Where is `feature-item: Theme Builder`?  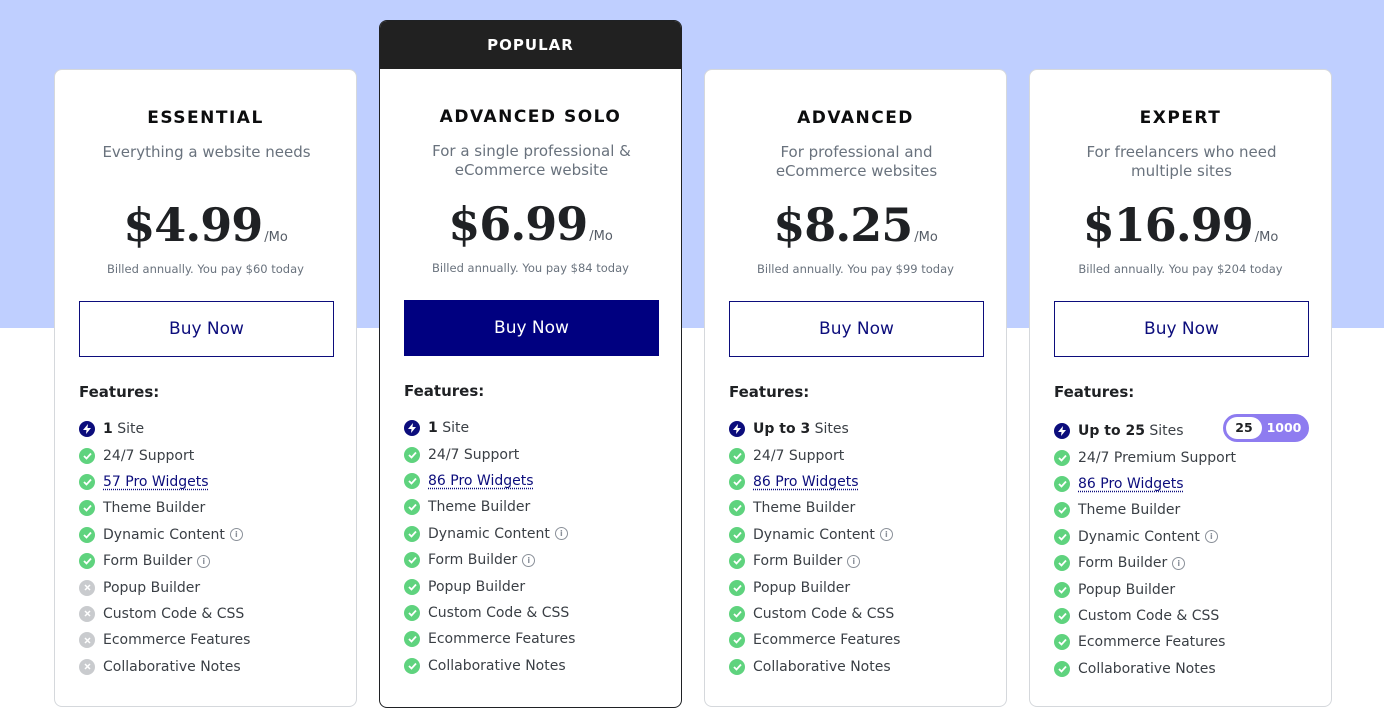 feature-item: Theme Builder is located at coordinates (1145, 510).